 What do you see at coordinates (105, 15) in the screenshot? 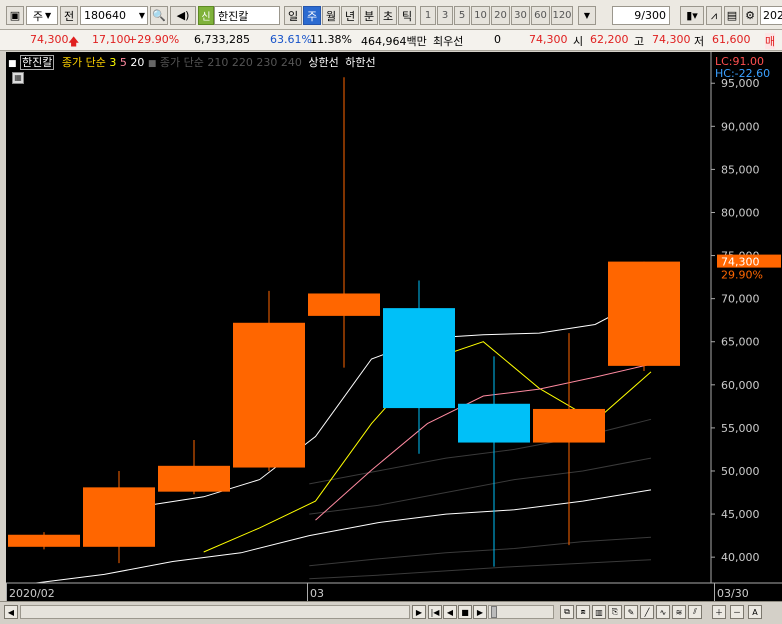
I see `stock-code-value: 180640` at bounding box center [105, 15].